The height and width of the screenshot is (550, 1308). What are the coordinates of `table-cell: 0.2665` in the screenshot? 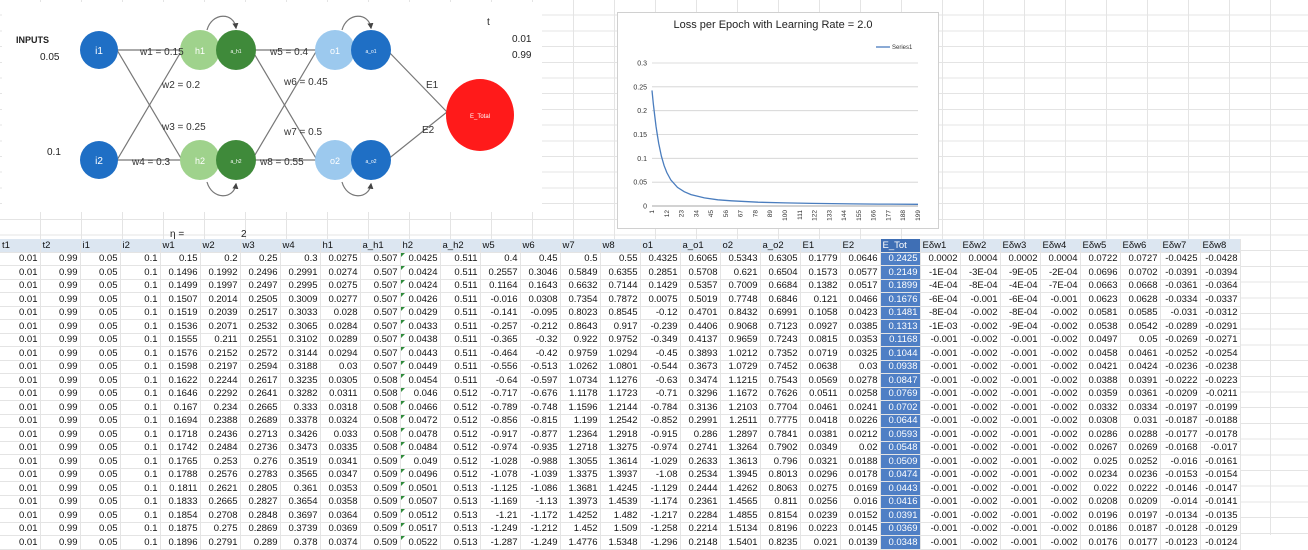 It's located at (220, 502).